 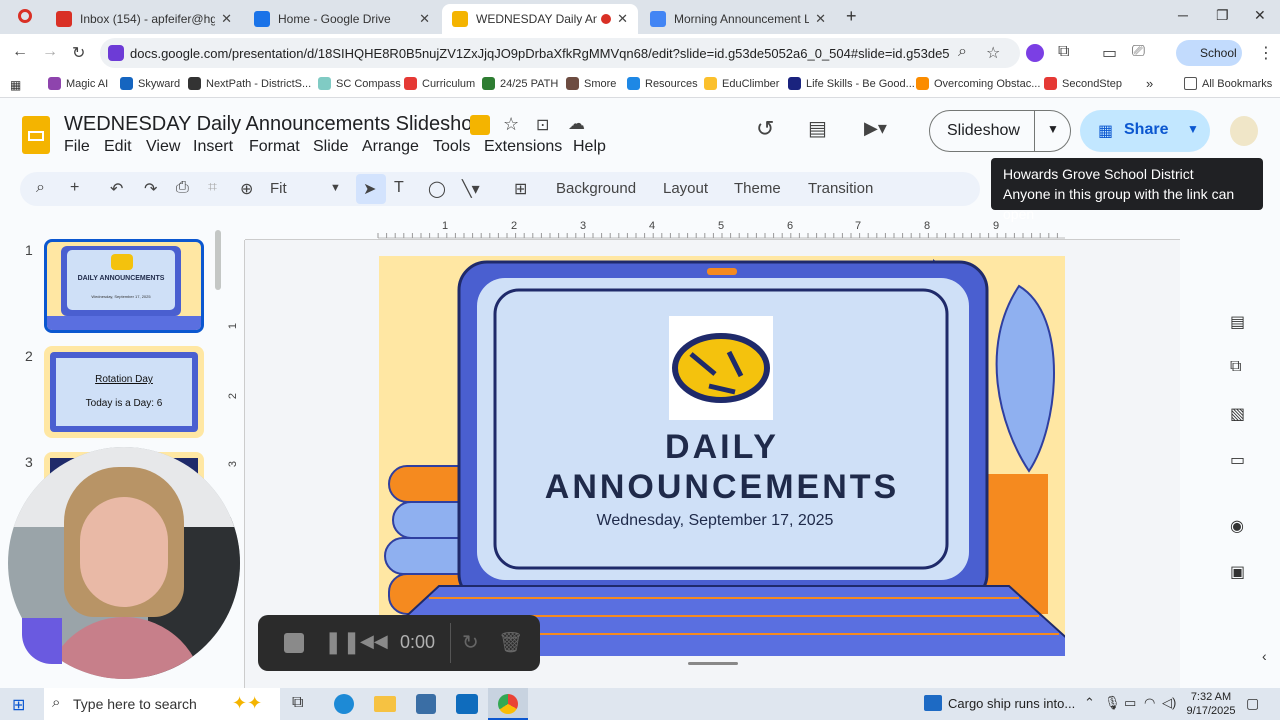 I want to click on speaker-notes-handle, so click(x=713, y=663).